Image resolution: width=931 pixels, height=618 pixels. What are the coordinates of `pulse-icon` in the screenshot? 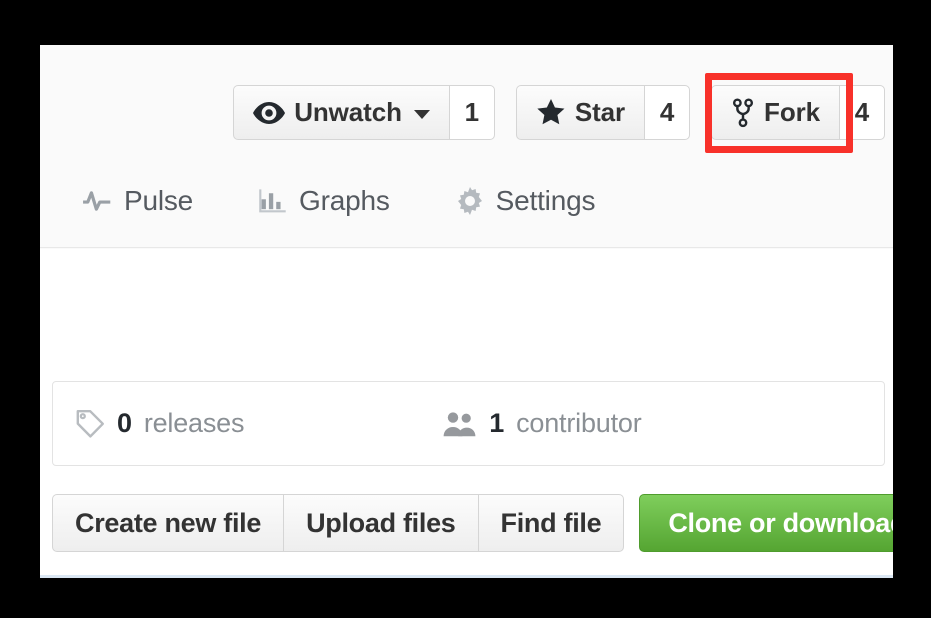 It's located at (97, 201).